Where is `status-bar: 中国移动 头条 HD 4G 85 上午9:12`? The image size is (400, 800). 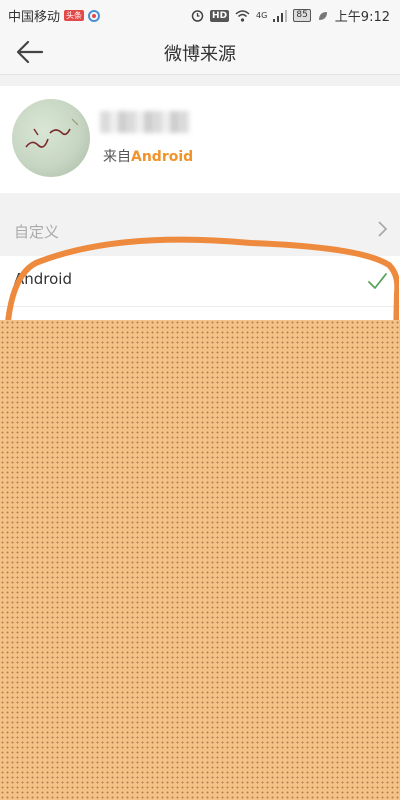 status-bar: 中国移动 头条 HD 4G 85 上午9:12 is located at coordinates (200, 14).